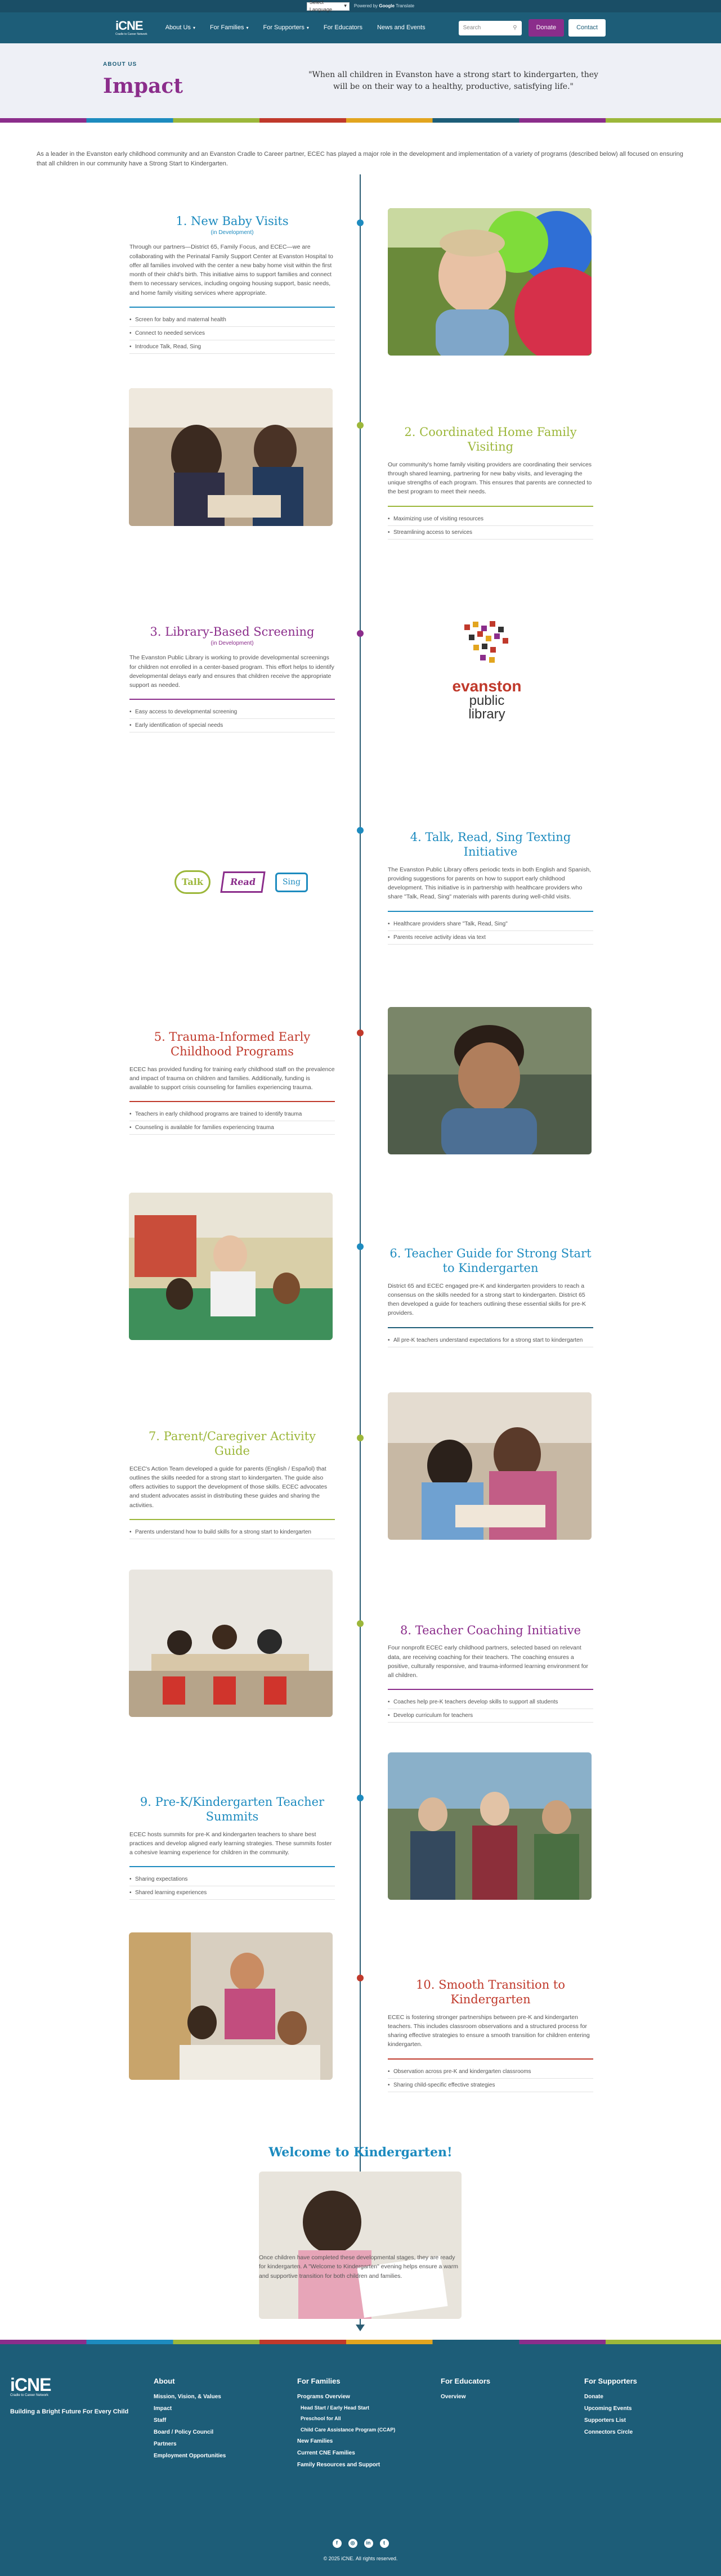  Describe the element at coordinates (232, 712) in the screenshot. I see `list-item: Easy access to developmental screening` at that location.